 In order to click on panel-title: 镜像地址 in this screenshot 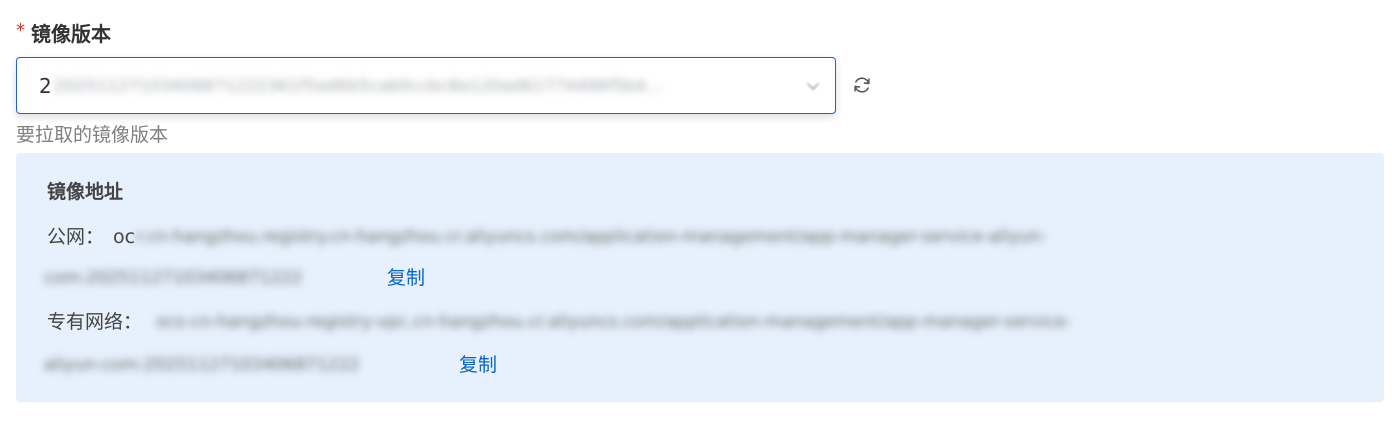, I will do `click(85, 192)`.